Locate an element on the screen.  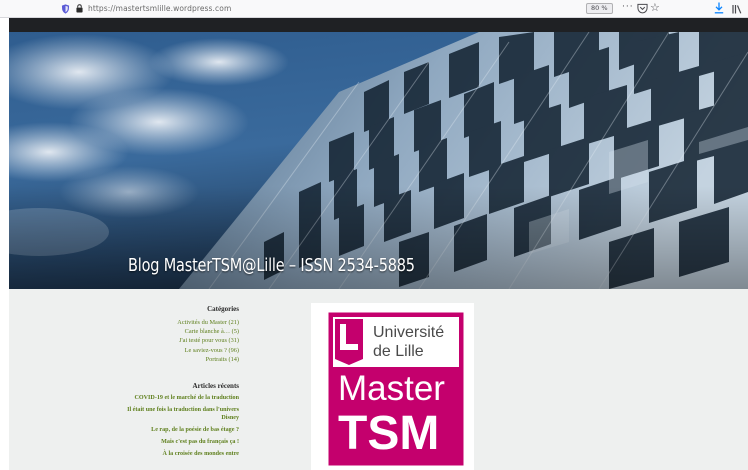
bookmark-star-icon: ☆ is located at coordinates (655, 8).